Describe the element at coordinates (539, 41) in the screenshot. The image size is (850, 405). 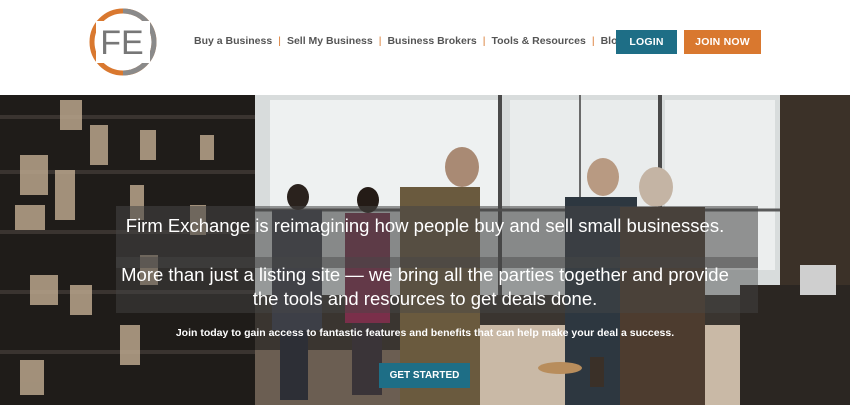
I see `nav-tools-resources: Tools & Resources` at that location.